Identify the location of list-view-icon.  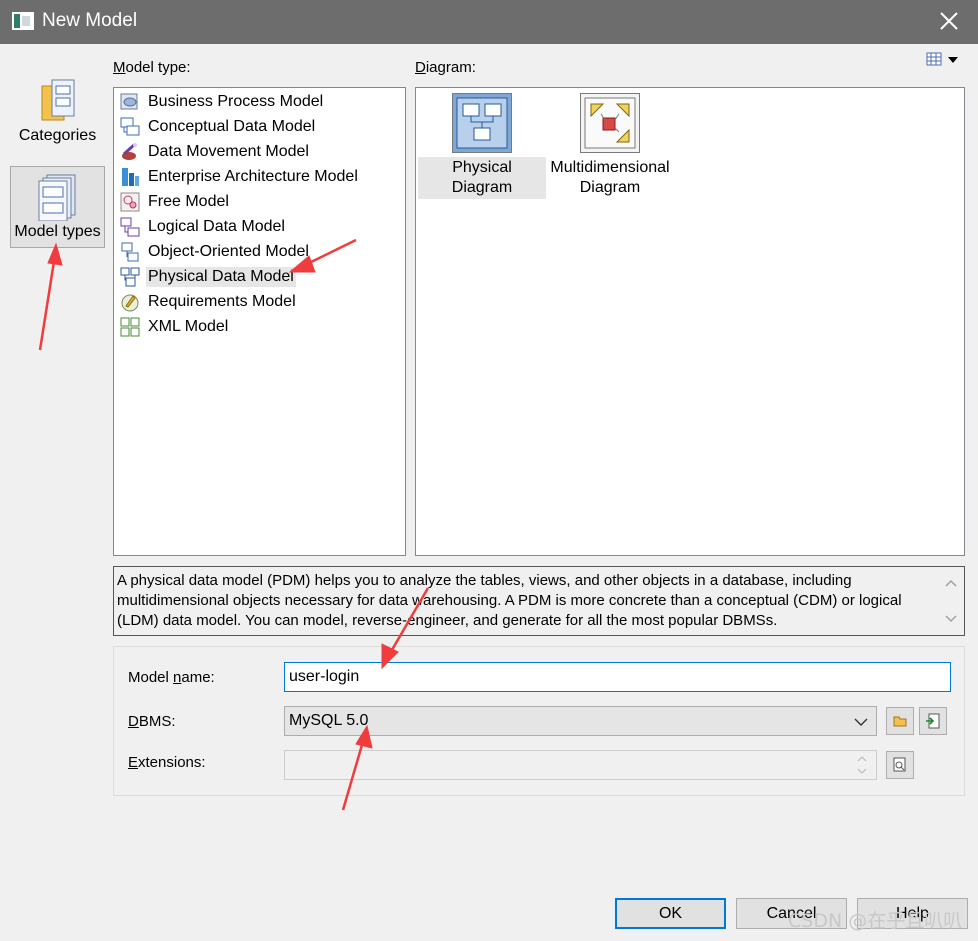
(942, 59).